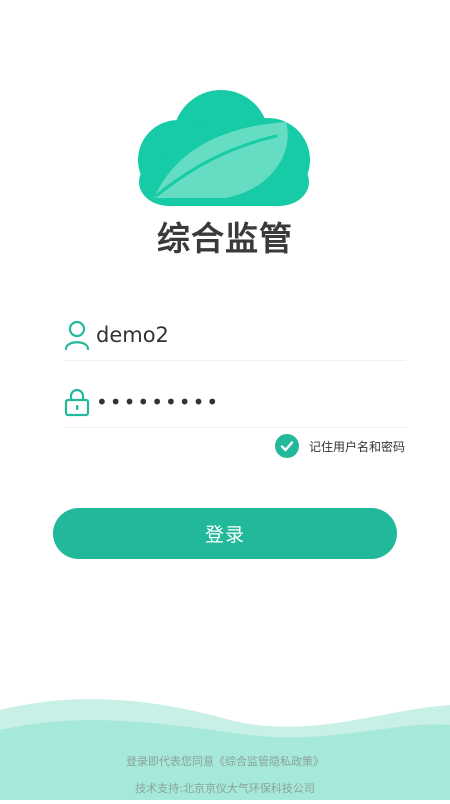 The height and width of the screenshot is (804, 450). I want to click on lock-icon, so click(77, 402).